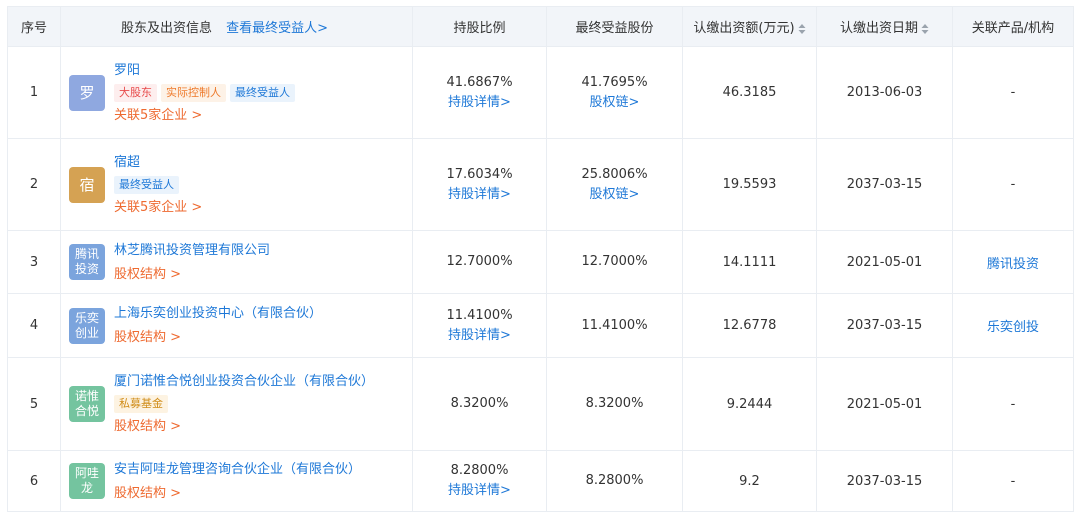  I want to click on amount-cell: 9.2444, so click(749, 404).